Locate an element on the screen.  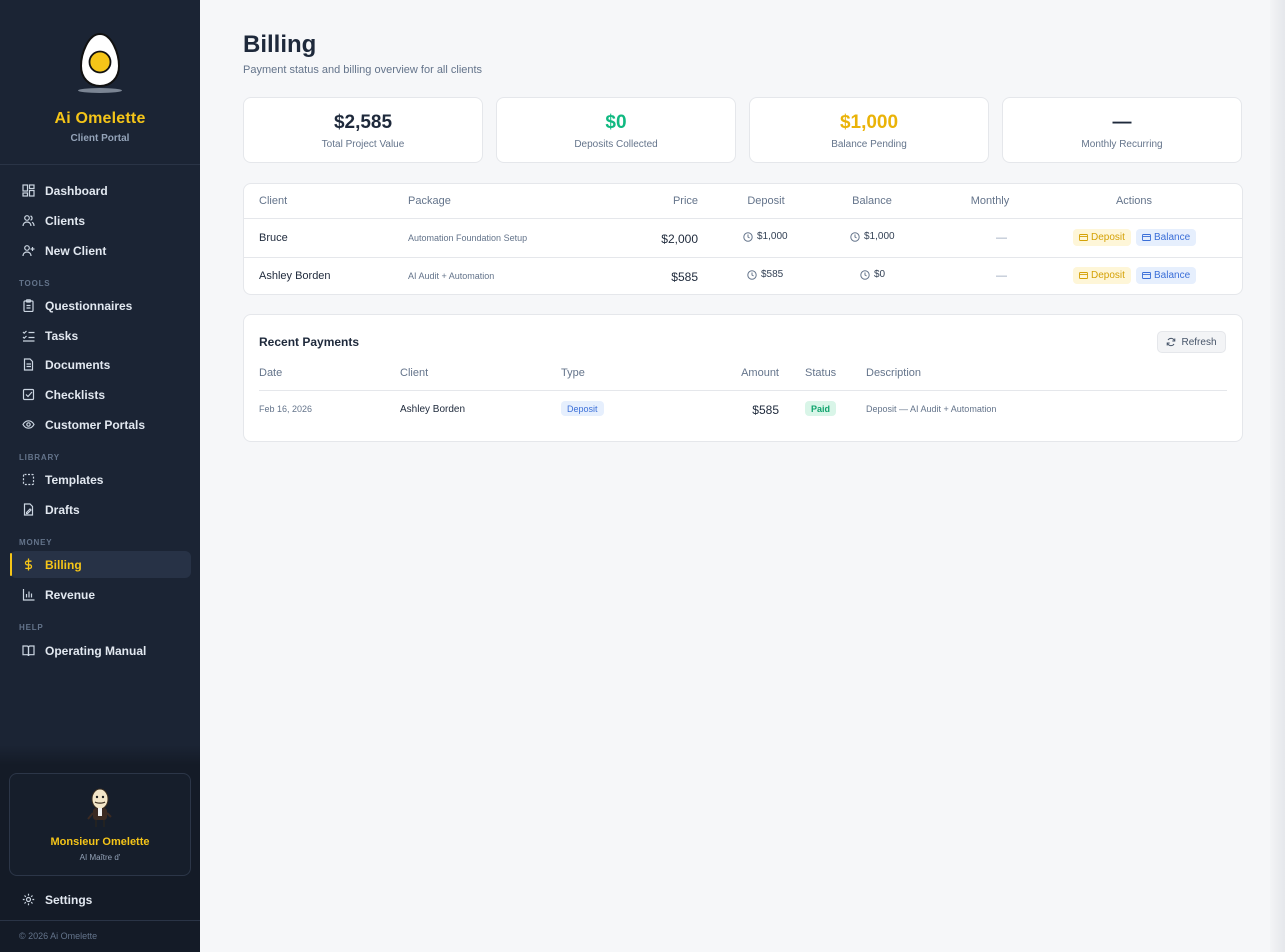
section-help: HELP is located at coordinates (31, 627).